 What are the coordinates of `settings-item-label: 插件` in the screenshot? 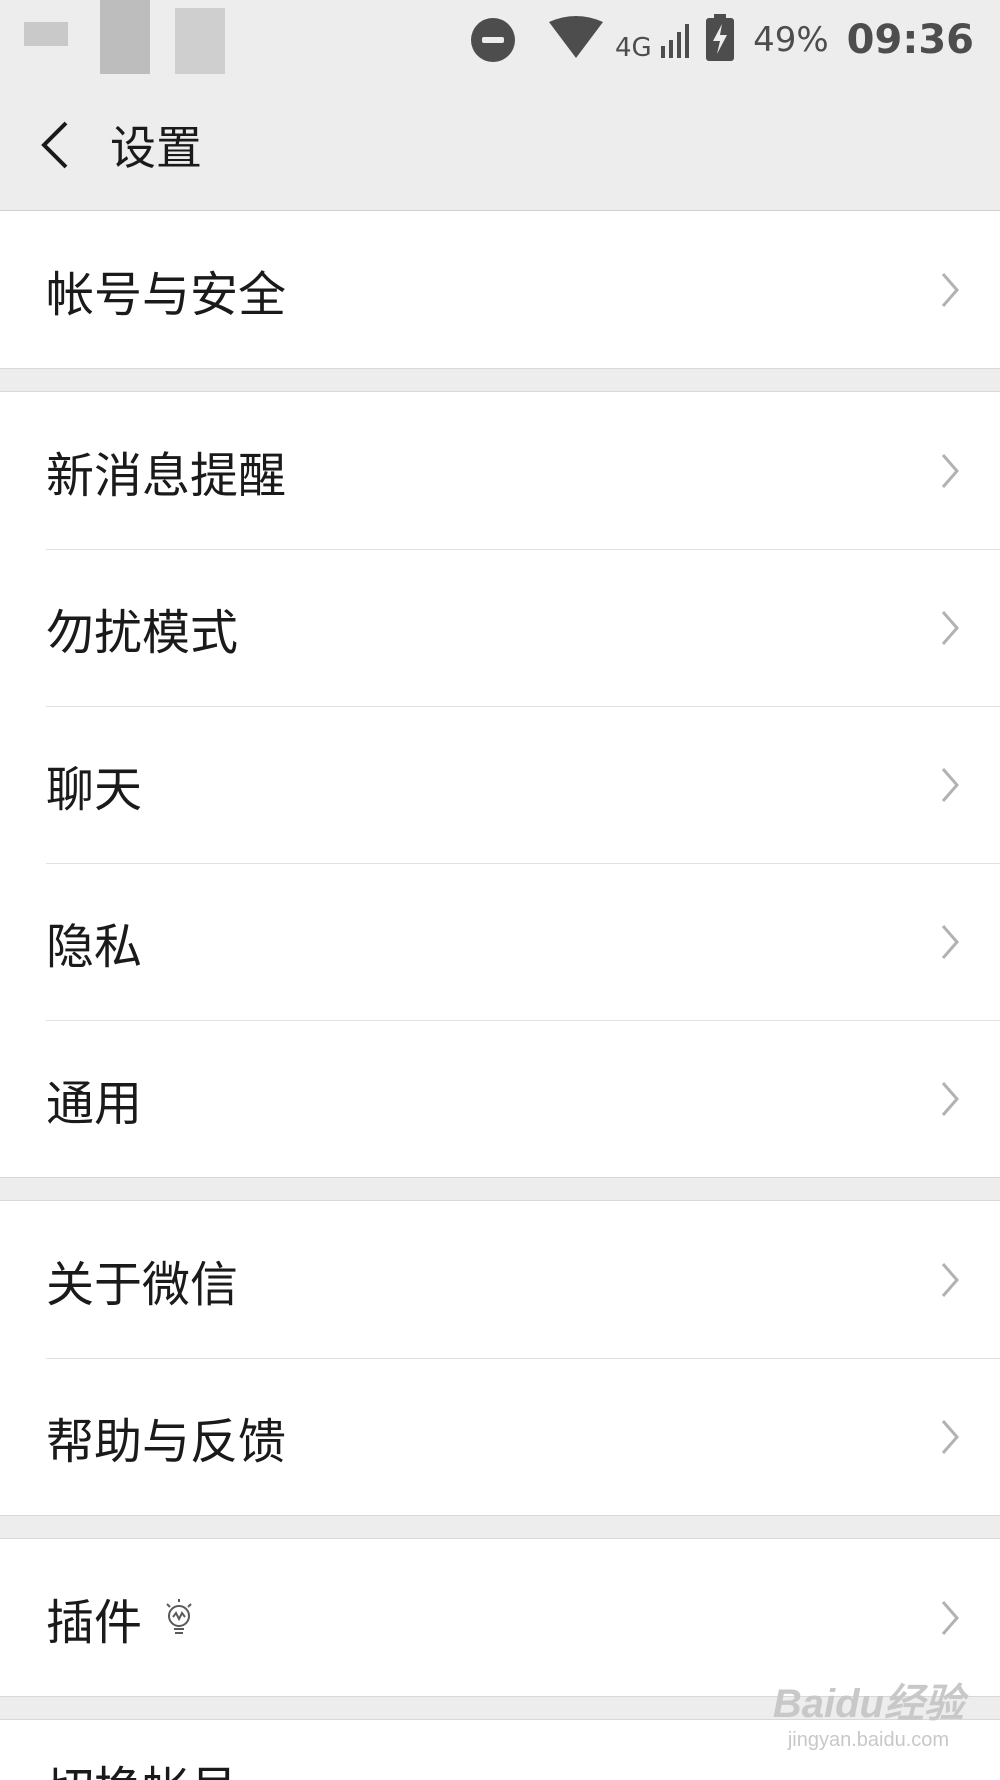 It's located at (94, 1622).